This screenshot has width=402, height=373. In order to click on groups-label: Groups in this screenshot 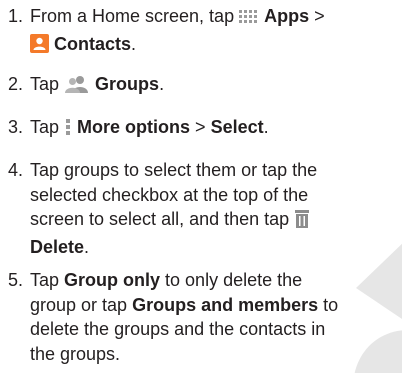, I will do `click(127, 84)`.